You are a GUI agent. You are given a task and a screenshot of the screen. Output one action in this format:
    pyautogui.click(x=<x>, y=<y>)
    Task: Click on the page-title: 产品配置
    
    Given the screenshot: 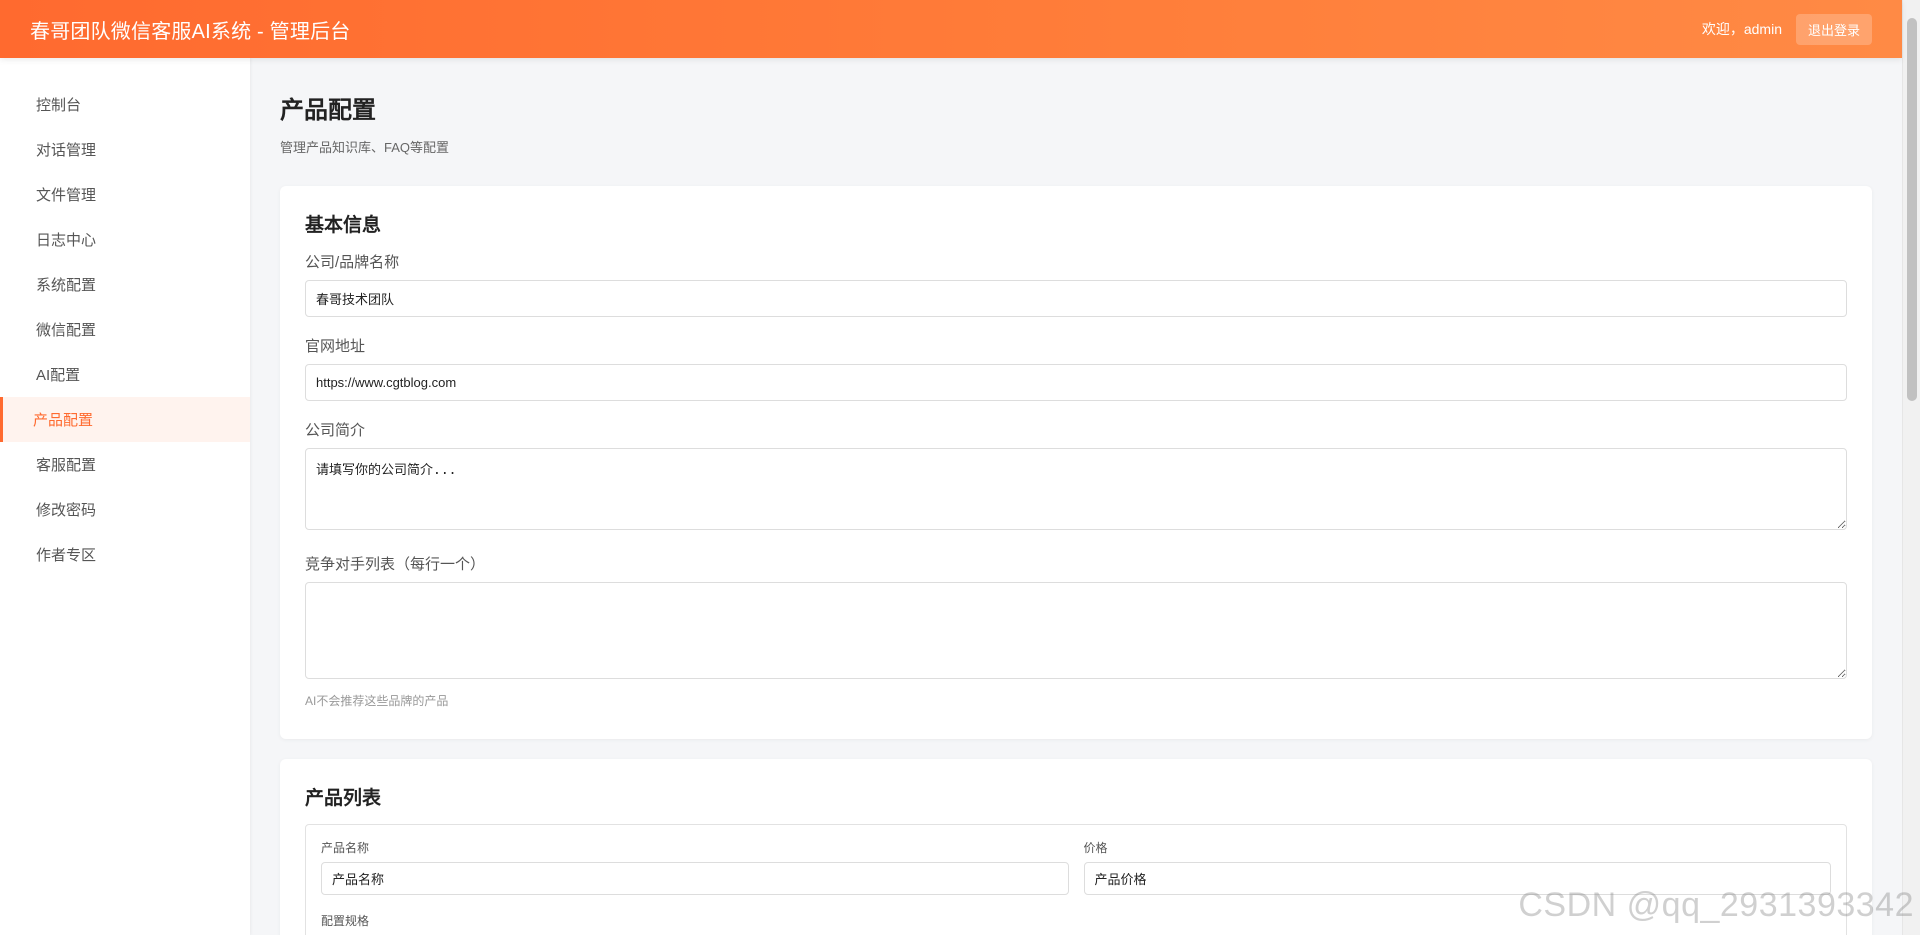 What is the action you would take?
    pyautogui.click(x=328, y=110)
    